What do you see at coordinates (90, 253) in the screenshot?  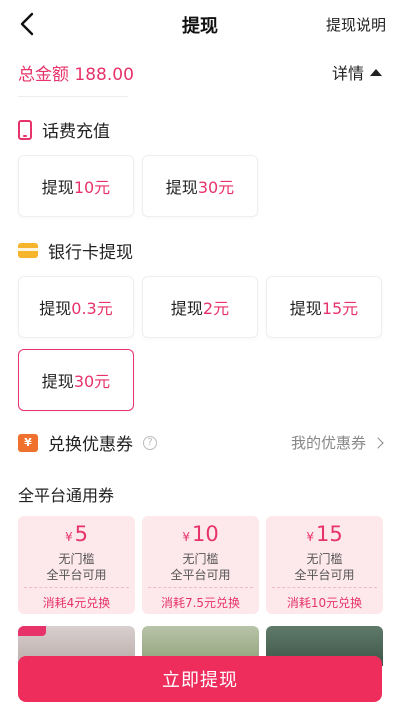 I see `section-title: 银行卡提现` at bounding box center [90, 253].